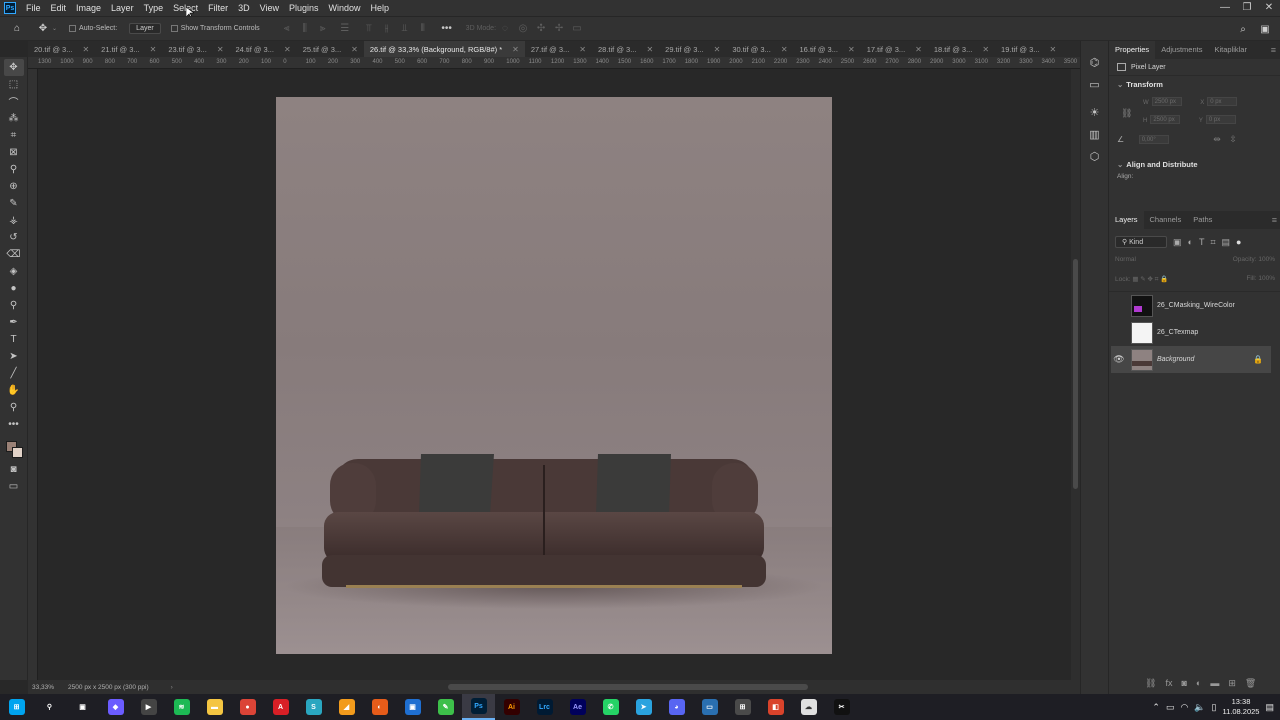 The height and width of the screenshot is (720, 1280). What do you see at coordinates (478, 707) in the screenshot?
I see `taskbar-photoshop: Ps` at bounding box center [478, 707].